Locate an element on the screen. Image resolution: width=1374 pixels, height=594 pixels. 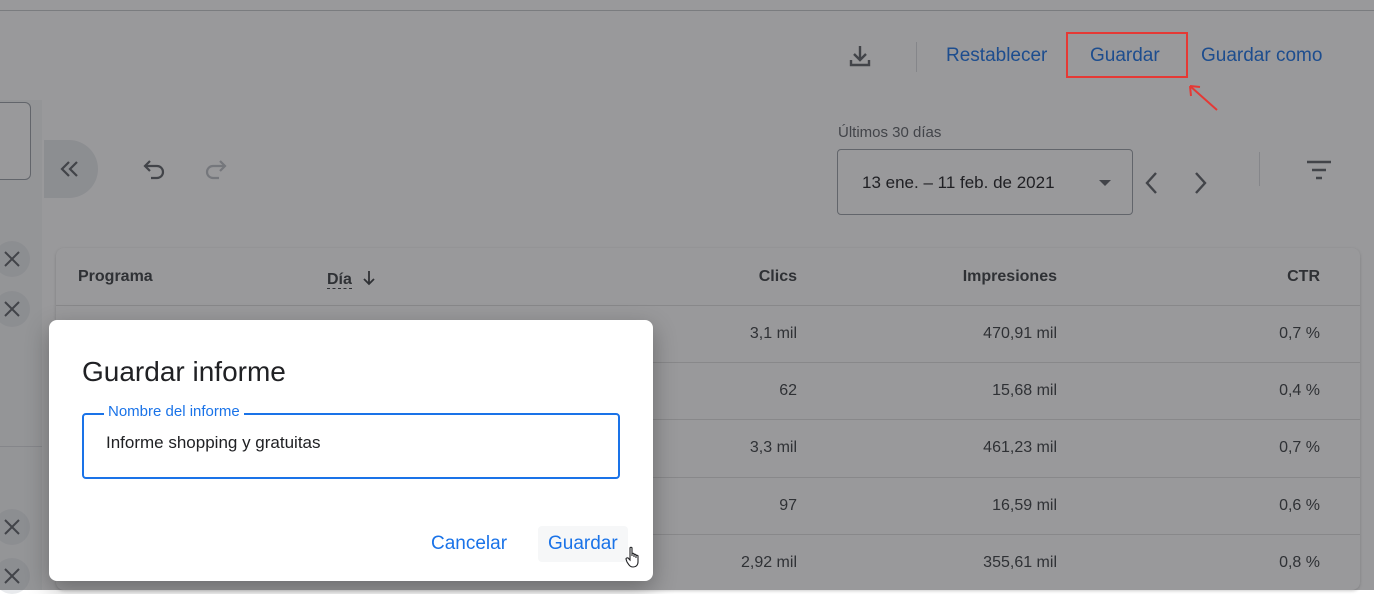
report-name-label: Nombre del informe is located at coordinates (174, 411).